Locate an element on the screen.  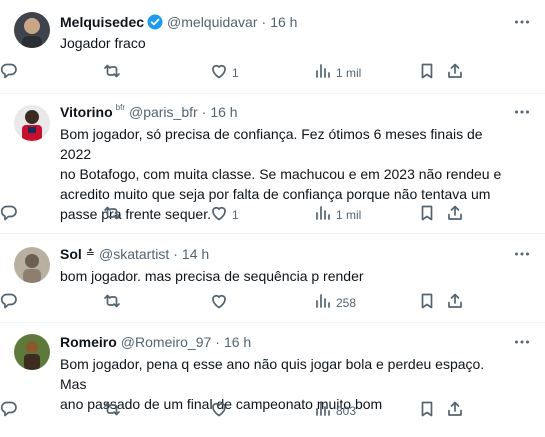
tweet-header: Romeiro @Romeiro_97 · 16 h is located at coordinates (302, 337).